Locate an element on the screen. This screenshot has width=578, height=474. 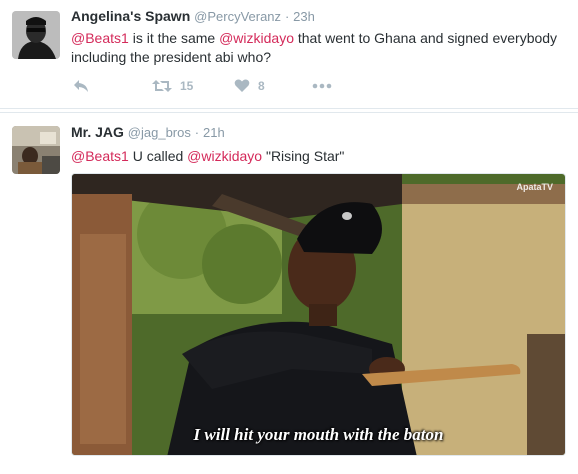
display-name: Mr. JAG is located at coordinates (97, 132).